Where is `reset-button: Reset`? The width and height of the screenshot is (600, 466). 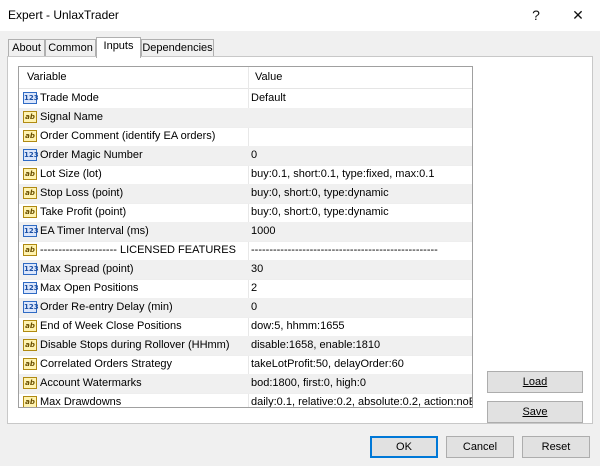 reset-button: Reset is located at coordinates (556, 447).